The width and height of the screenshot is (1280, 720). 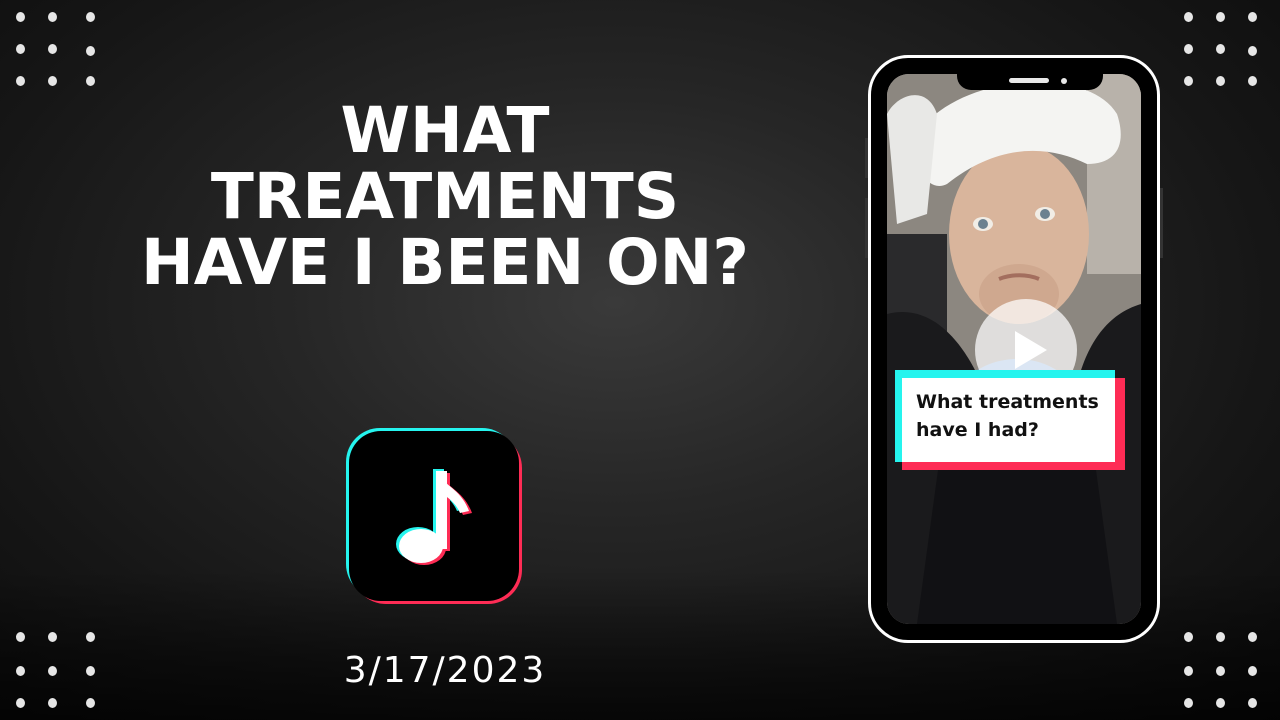 What do you see at coordinates (445, 262) in the screenshot?
I see `title-line-3: HAVE I BEEN ON?` at bounding box center [445, 262].